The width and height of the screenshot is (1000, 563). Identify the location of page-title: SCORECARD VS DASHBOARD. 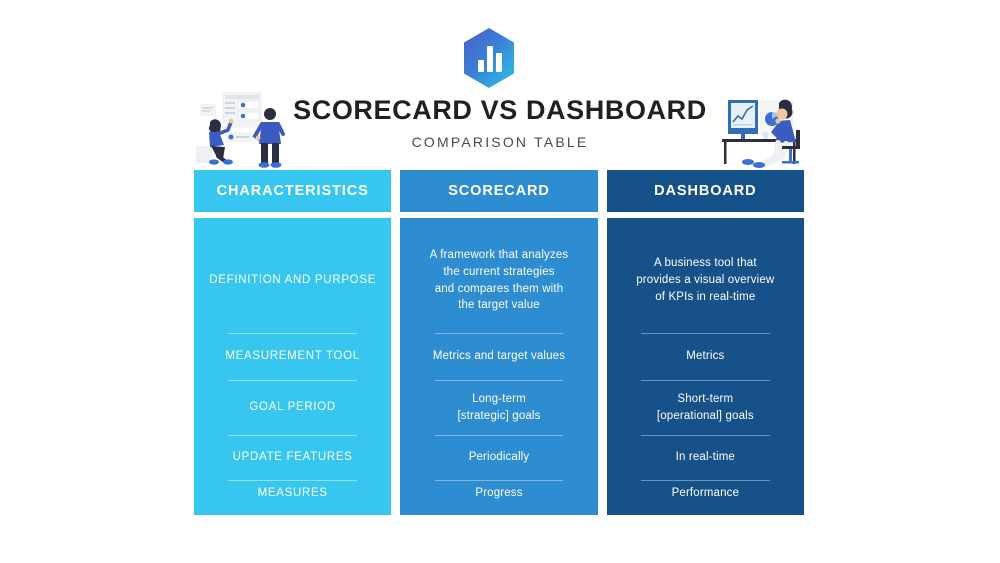
(500, 110).